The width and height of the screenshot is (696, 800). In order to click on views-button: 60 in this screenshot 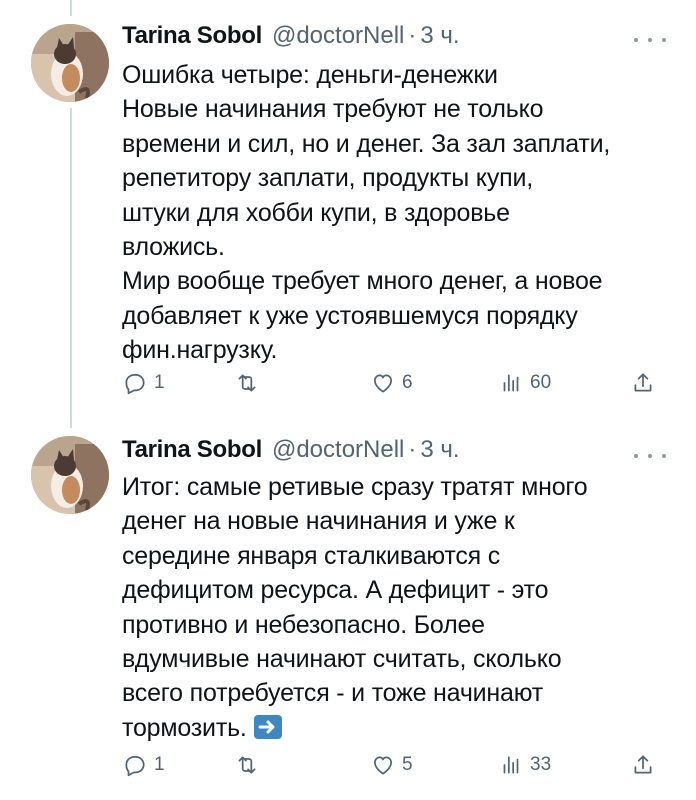, I will do `click(524, 383)`.